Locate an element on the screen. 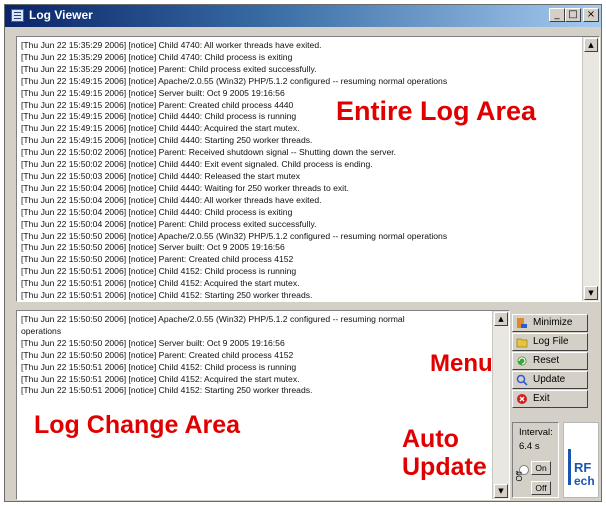  exit-button: Exit is located at coordinates (550, 399).